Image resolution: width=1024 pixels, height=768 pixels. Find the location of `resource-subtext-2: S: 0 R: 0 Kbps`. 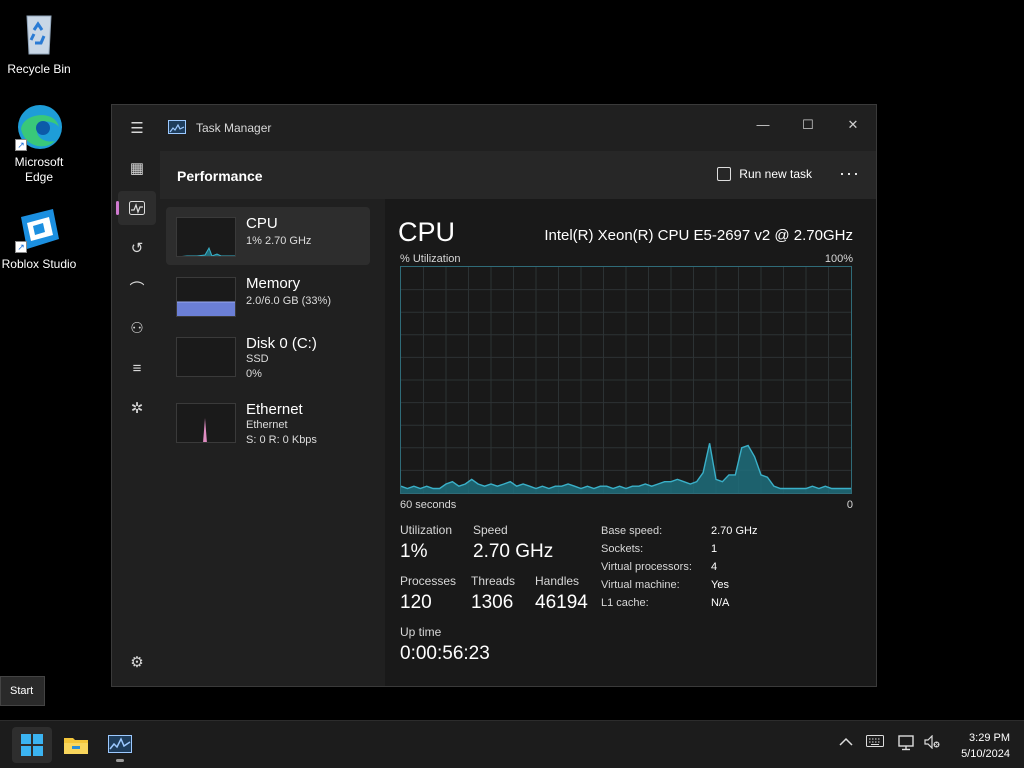

resource-subtext-2: S: 0 R: 0 Kbps is located at coordinates (281, 440).